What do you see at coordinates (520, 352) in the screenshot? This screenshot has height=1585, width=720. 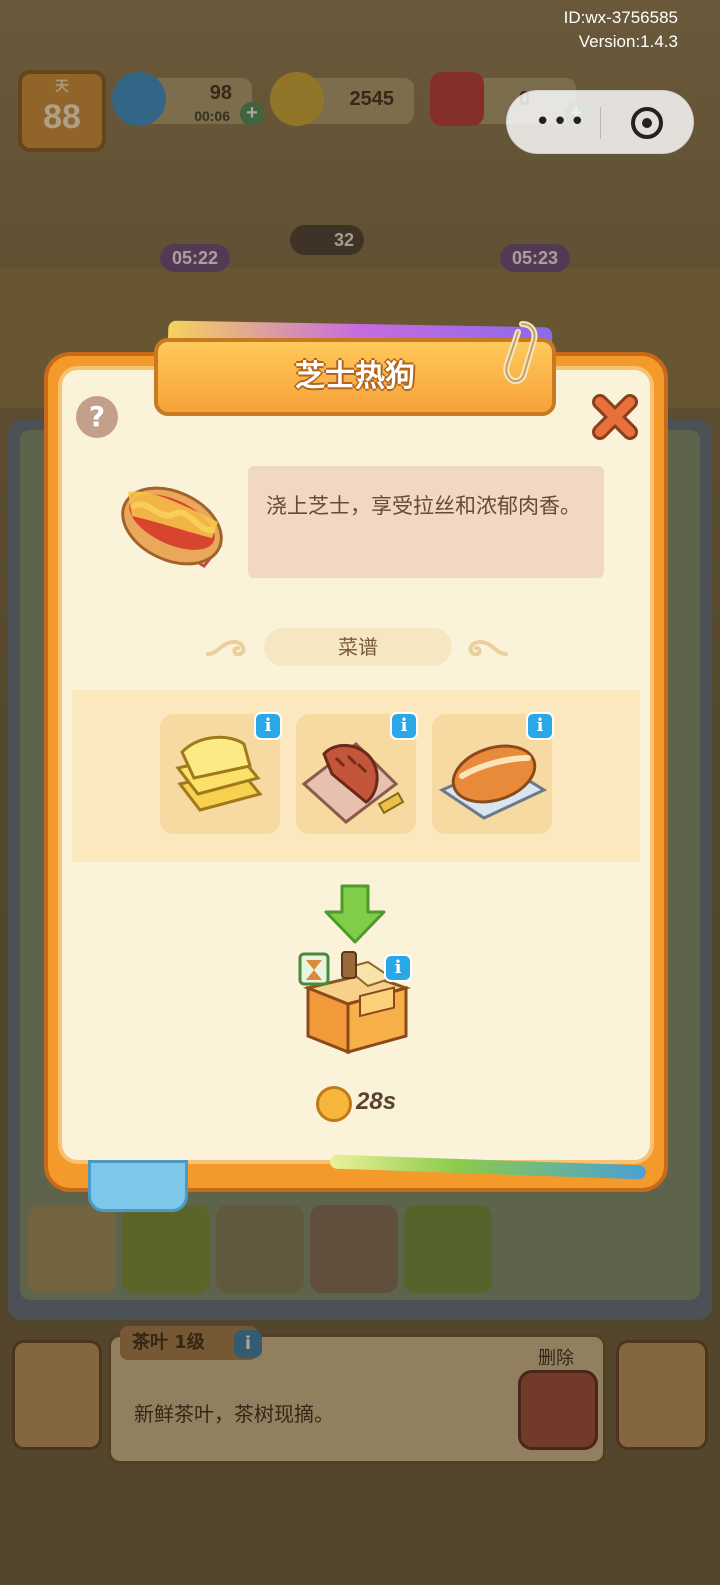 I see `paperclip-icon` at bounding box center [520, 352].